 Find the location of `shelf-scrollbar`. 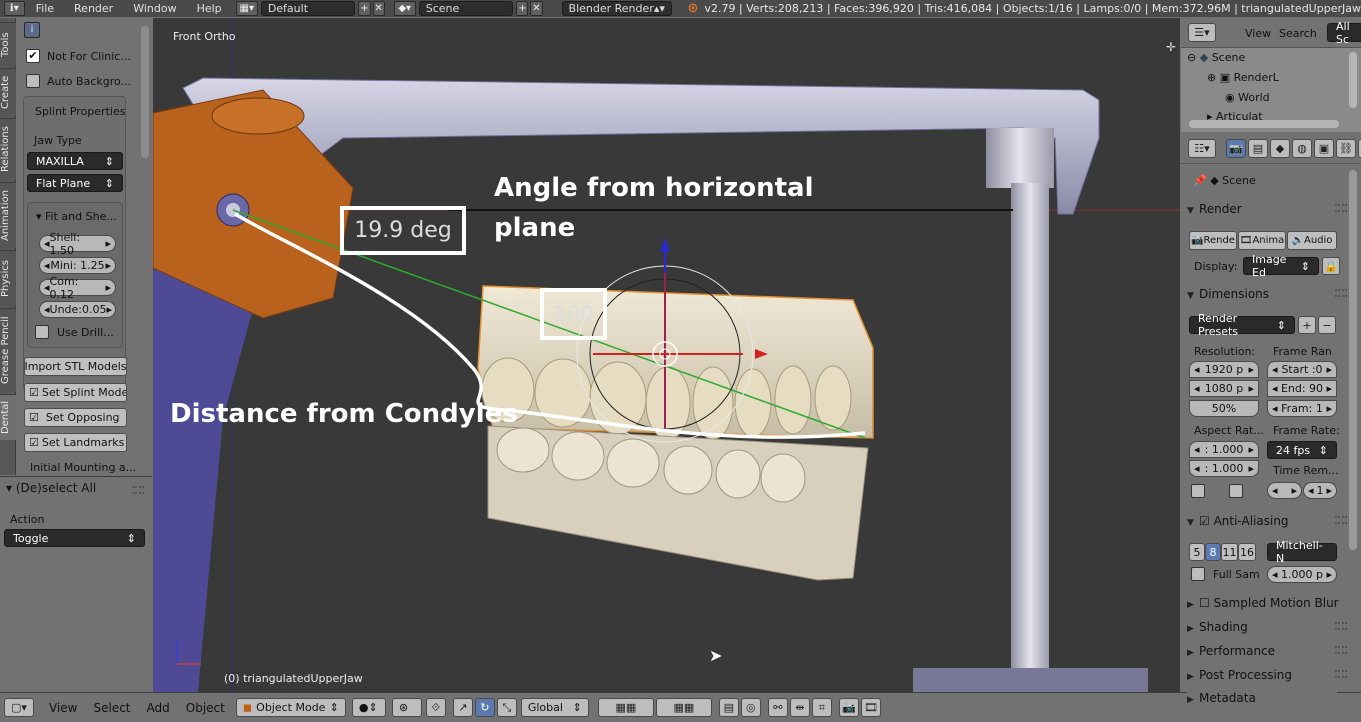

shelf-scrollbar is located at coordinates (145, 92).